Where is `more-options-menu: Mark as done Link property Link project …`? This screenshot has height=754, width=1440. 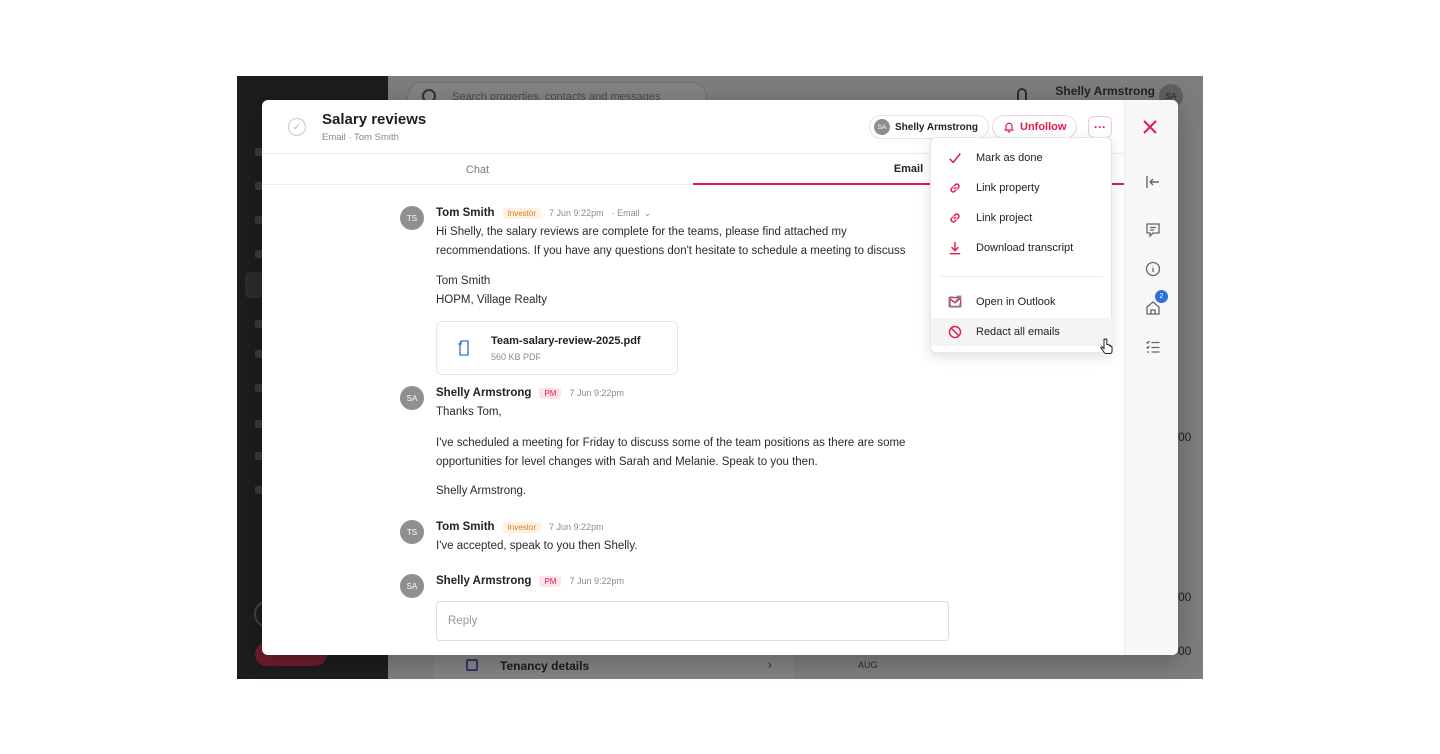
more-options-menu: Mark as done Link property Link project … is located at coordinates (1021, 245).